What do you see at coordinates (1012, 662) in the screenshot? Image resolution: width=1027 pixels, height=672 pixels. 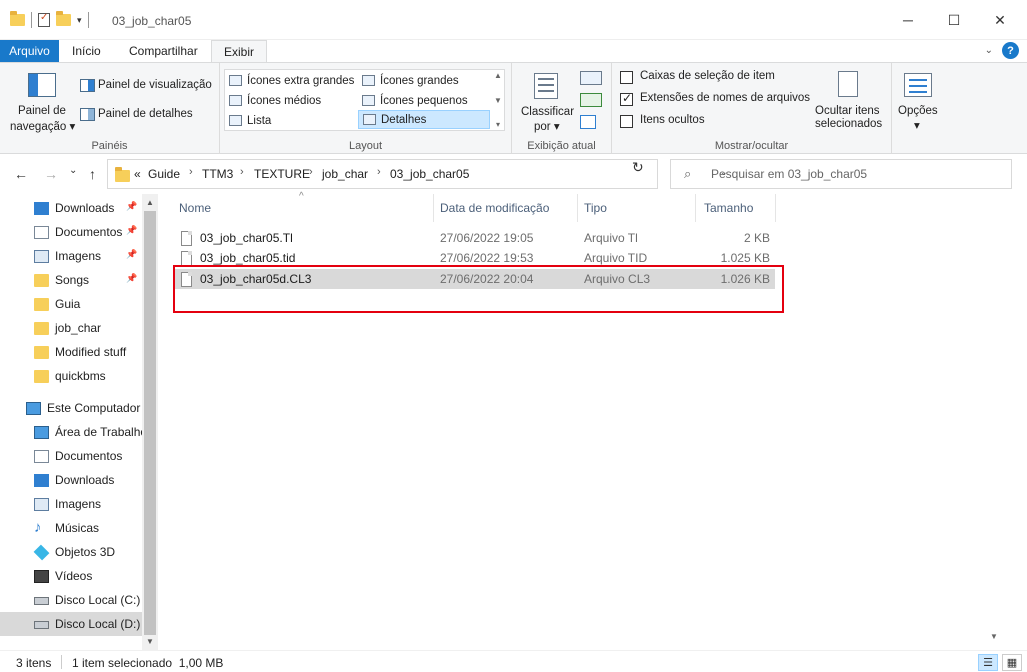 I see `large-icons-view-button: ▦` at bounding box center [1012, 662].